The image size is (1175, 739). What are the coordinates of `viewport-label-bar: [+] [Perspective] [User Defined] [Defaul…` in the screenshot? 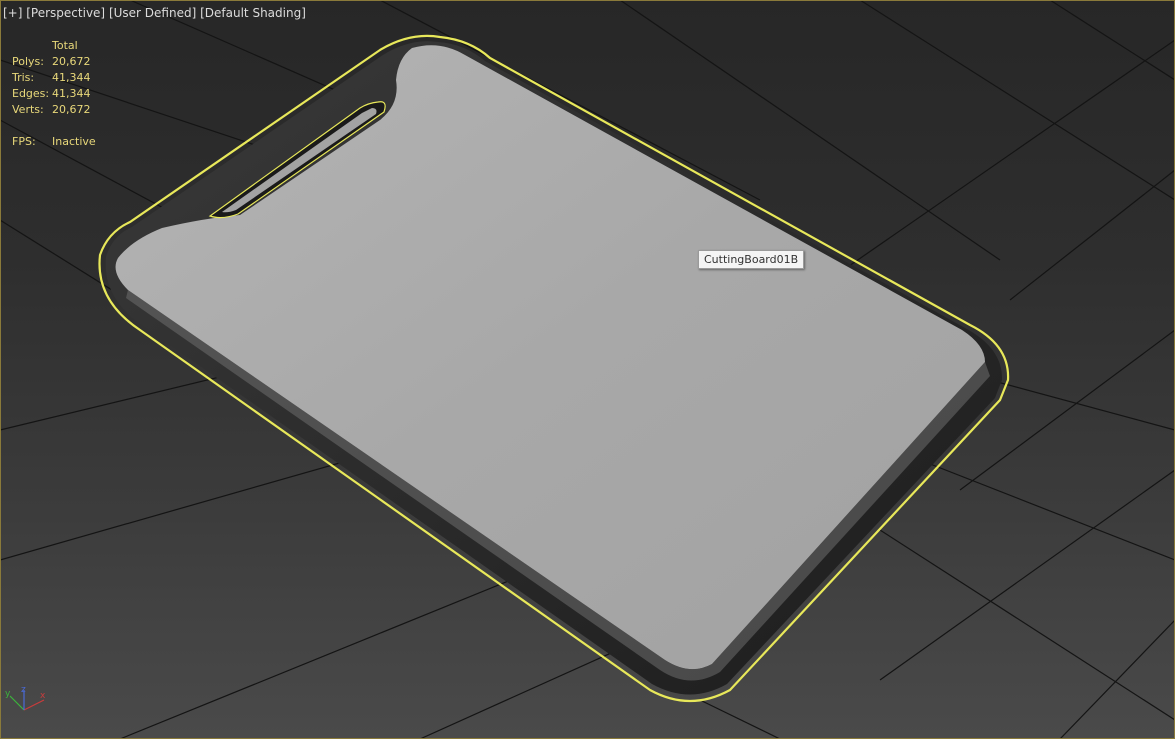 It's located at (154, 13).